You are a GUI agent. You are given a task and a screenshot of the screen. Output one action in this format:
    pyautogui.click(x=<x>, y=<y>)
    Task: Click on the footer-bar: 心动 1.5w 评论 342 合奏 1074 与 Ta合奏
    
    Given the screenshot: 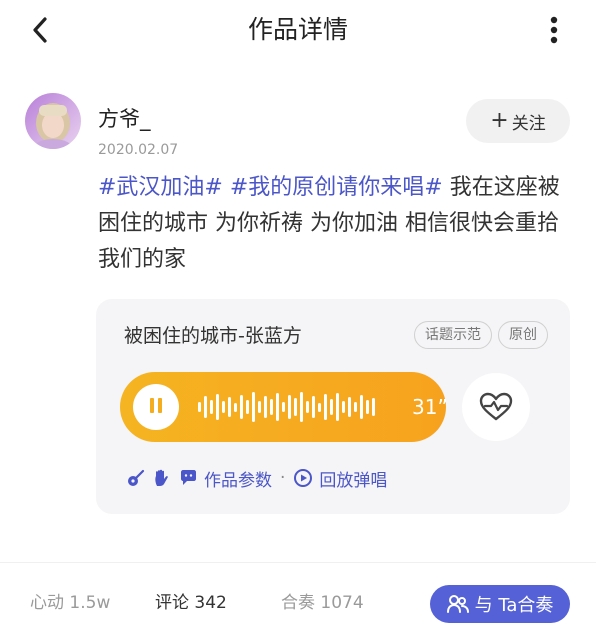 What is the action you would take?
    pyautogui.click(x=298, y=600)
    